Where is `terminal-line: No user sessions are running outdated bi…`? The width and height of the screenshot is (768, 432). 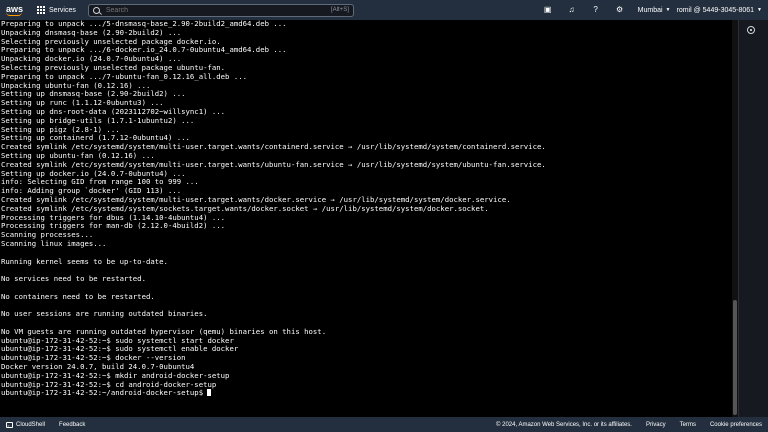
terminal-line: No user sessions are running outdated bi… is located at coordinates (104, 314).